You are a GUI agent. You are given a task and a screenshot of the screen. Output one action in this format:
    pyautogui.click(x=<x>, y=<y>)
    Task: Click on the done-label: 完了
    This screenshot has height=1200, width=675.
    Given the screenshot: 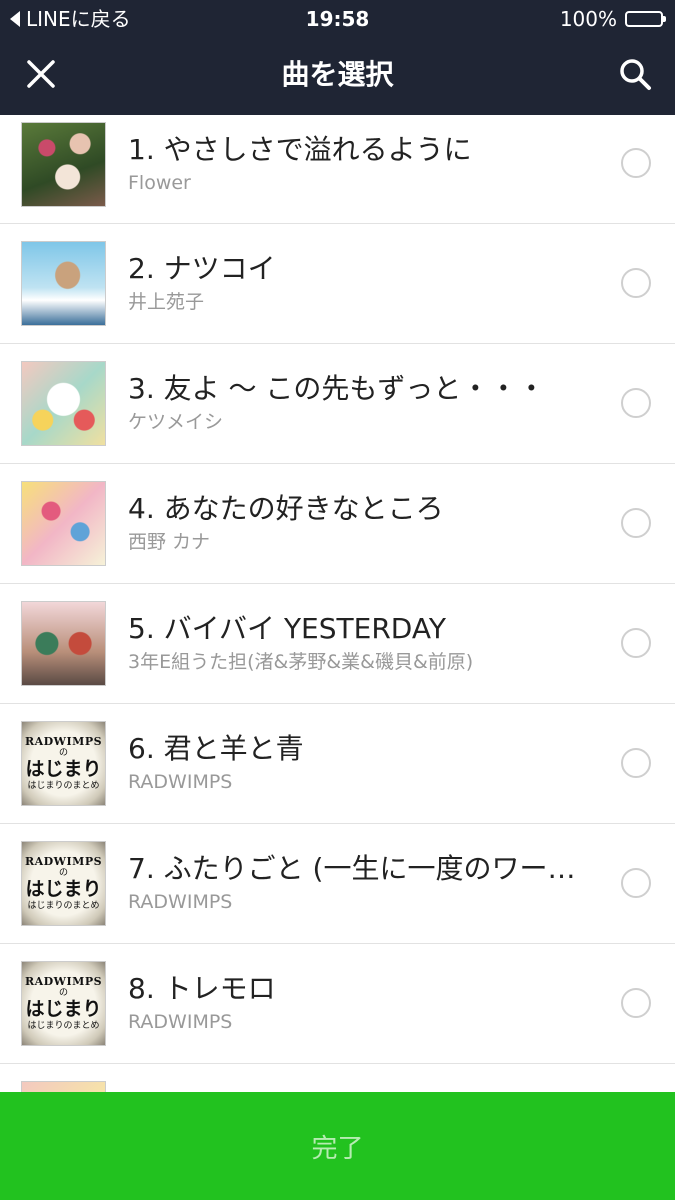 What is the action you would take?
    pyautogui.click(x=337, y=1148)
    